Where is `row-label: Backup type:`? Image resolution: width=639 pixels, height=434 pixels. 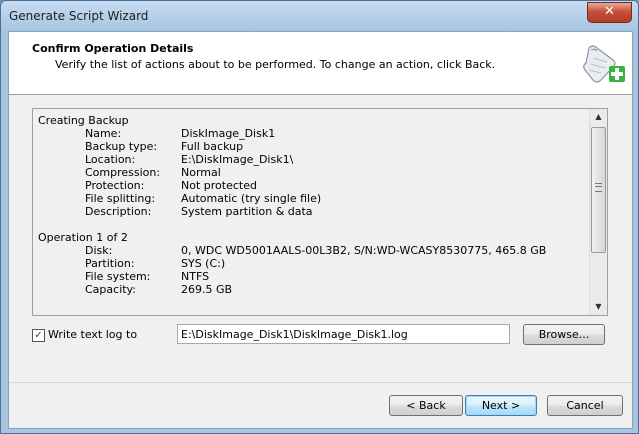
row-label: Backup type: is located at coordinates (121, 146).